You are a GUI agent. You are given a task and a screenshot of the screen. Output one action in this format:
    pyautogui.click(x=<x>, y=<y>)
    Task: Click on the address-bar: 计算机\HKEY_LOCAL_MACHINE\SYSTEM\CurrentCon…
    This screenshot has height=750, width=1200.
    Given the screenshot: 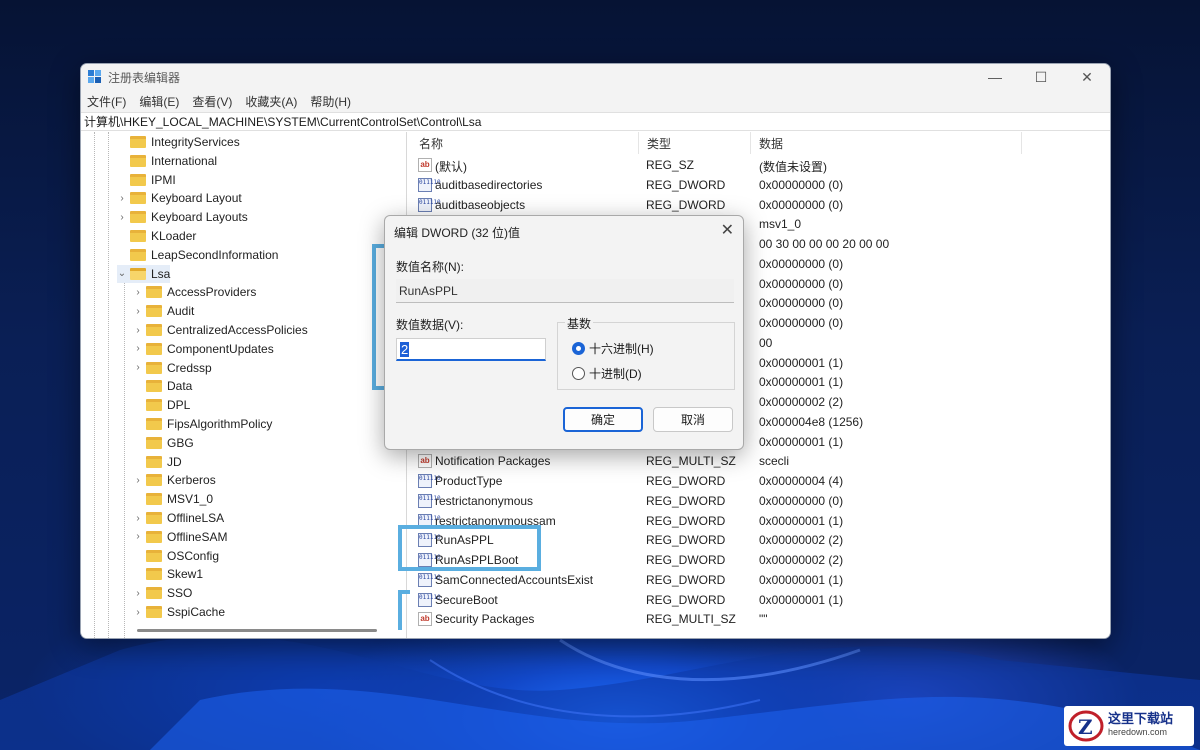 What is the action you would take?
    pyautogui.click(x=595, y=121)
    